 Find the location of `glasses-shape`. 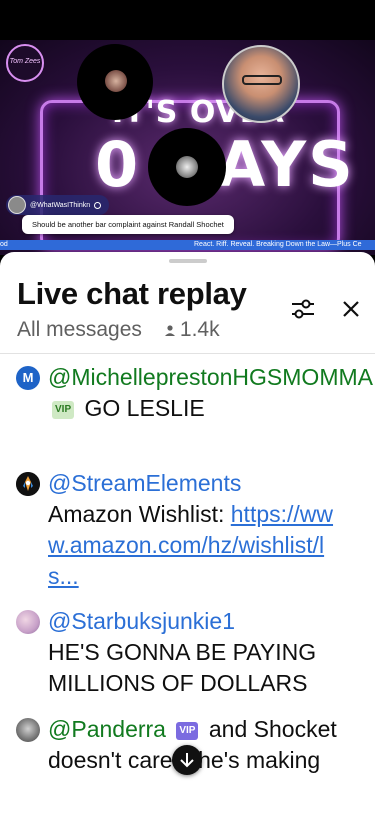

glasses-shape is located at coordinates (262, 80).